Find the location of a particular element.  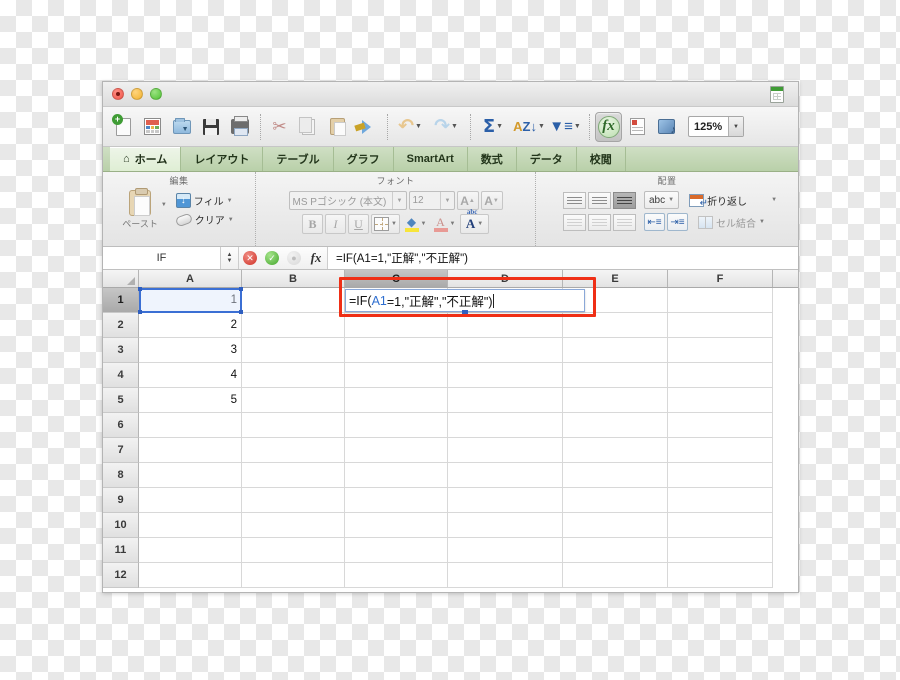

cell-E3 is located at coordinates (615, 350).